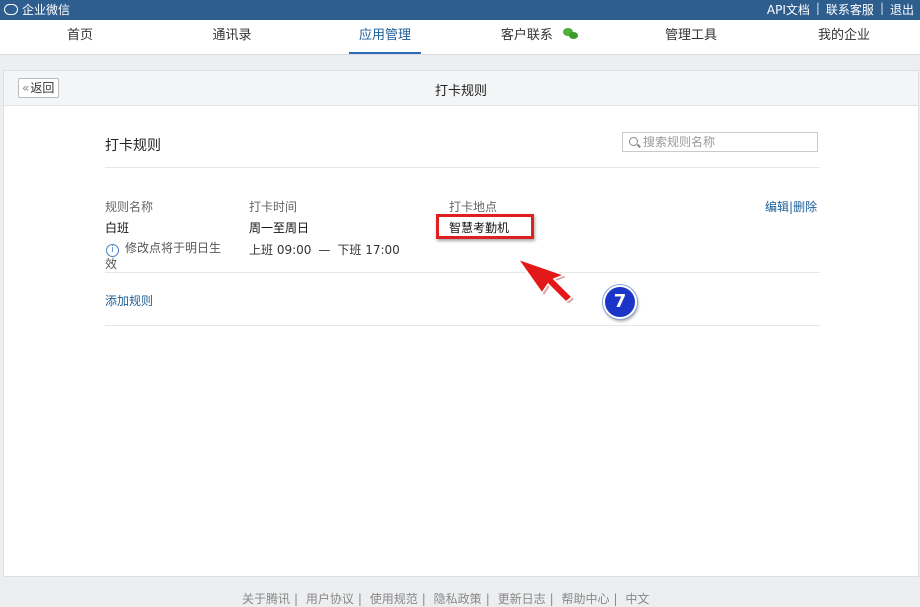 Image resolution: width=920 pixels, height=607 pixels. I want to click on row-actions: 编辑|删除, so click(791, 206).